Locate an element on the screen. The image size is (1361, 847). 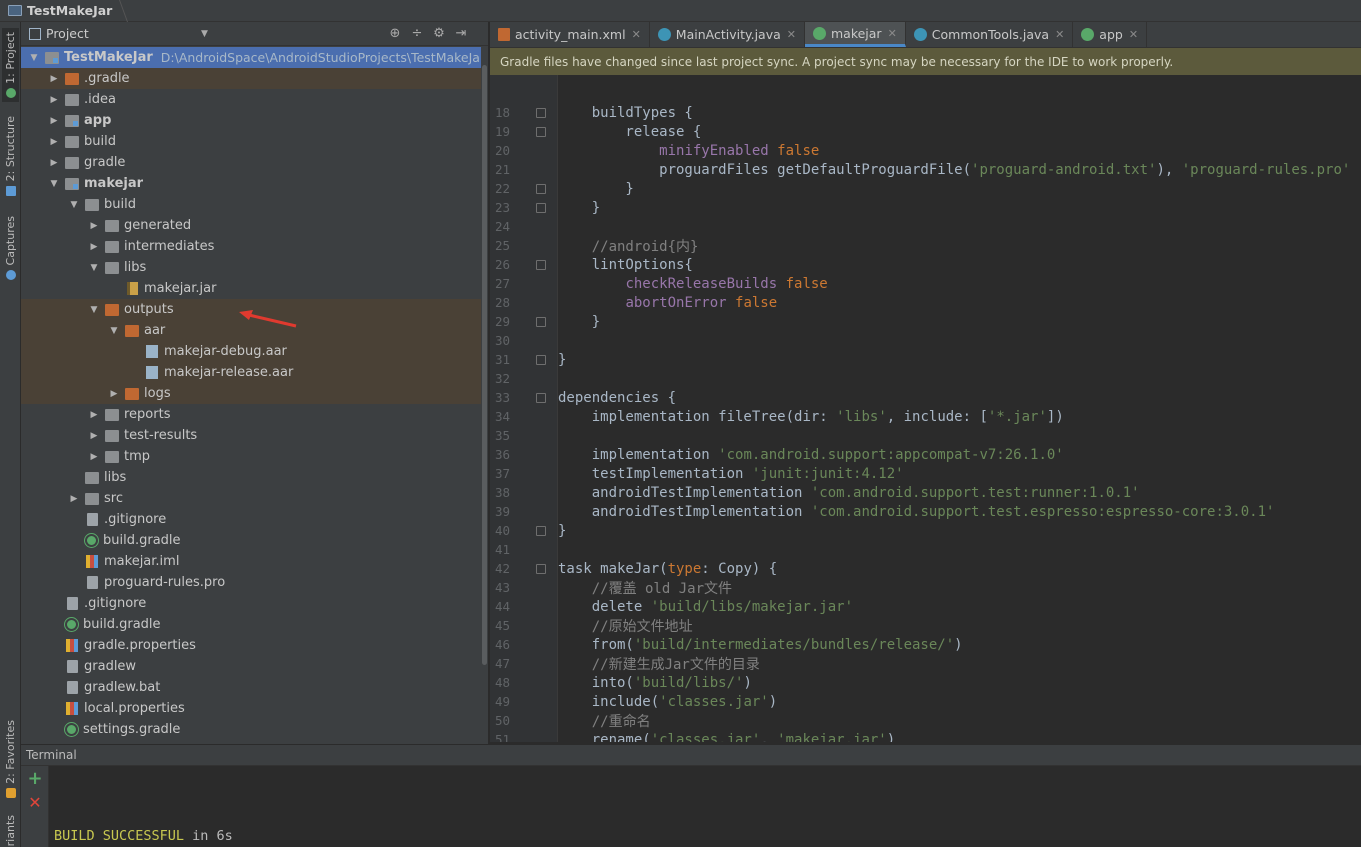
code-token: ), is located at coordinates (1169, 169).